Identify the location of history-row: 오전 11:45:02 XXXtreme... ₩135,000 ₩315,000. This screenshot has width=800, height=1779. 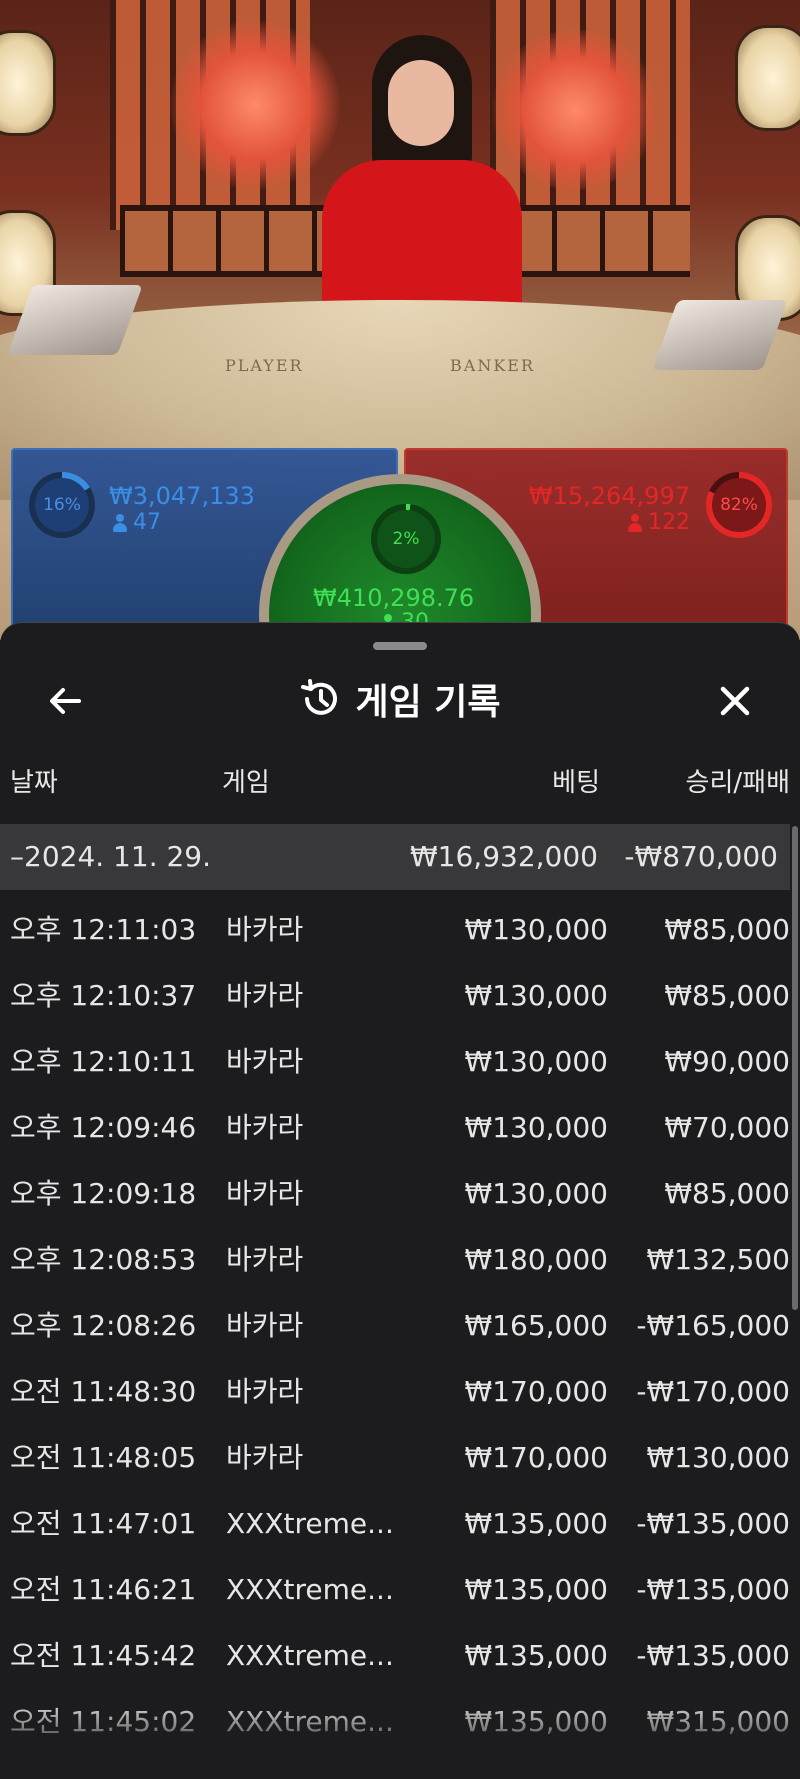
(400, 1722).